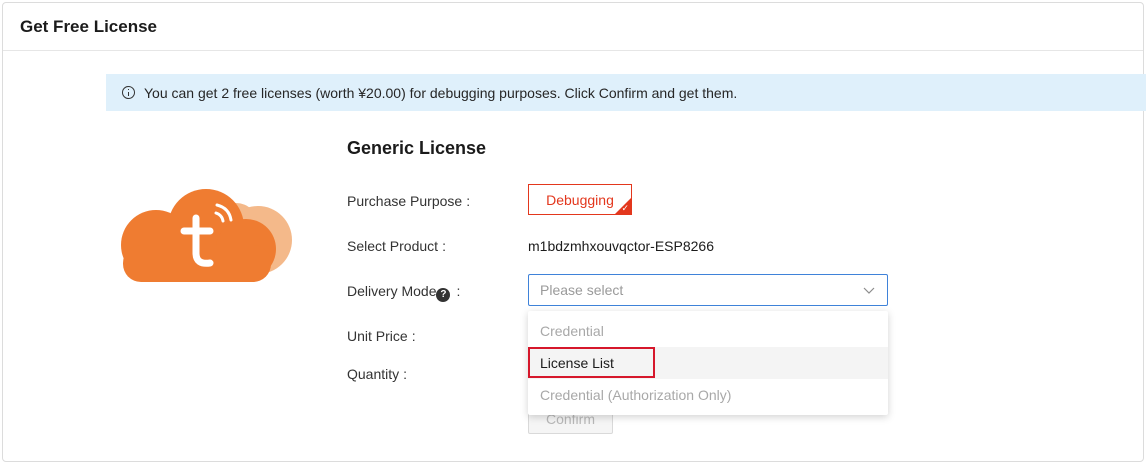 The image size is (1148, 466). Describe the element at coordinates (409, 201) in the screenshot. I see `purchase-purpose-label: Purchase Purpose:` at that location.